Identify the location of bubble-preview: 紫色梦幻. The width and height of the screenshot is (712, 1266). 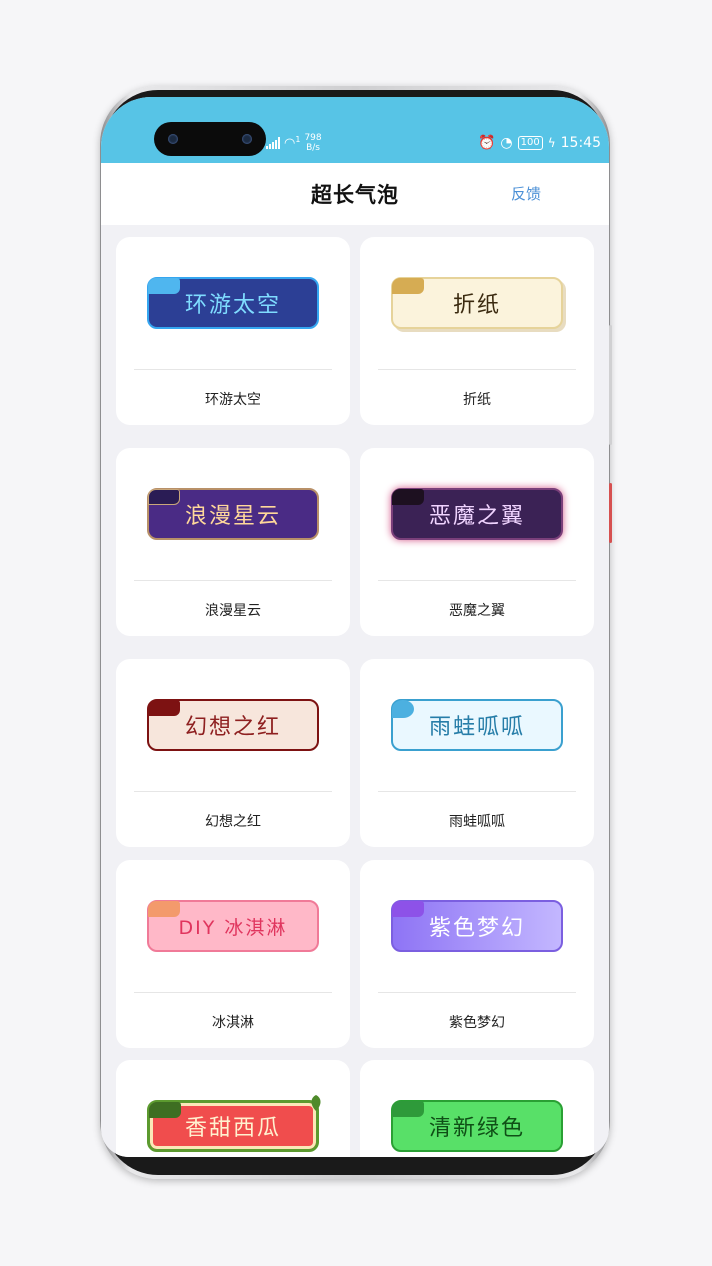
(477, 926).